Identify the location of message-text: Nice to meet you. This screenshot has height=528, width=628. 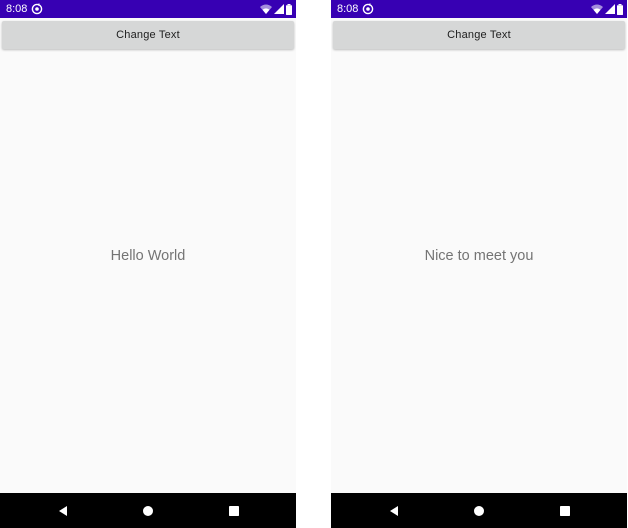
(479, 256).